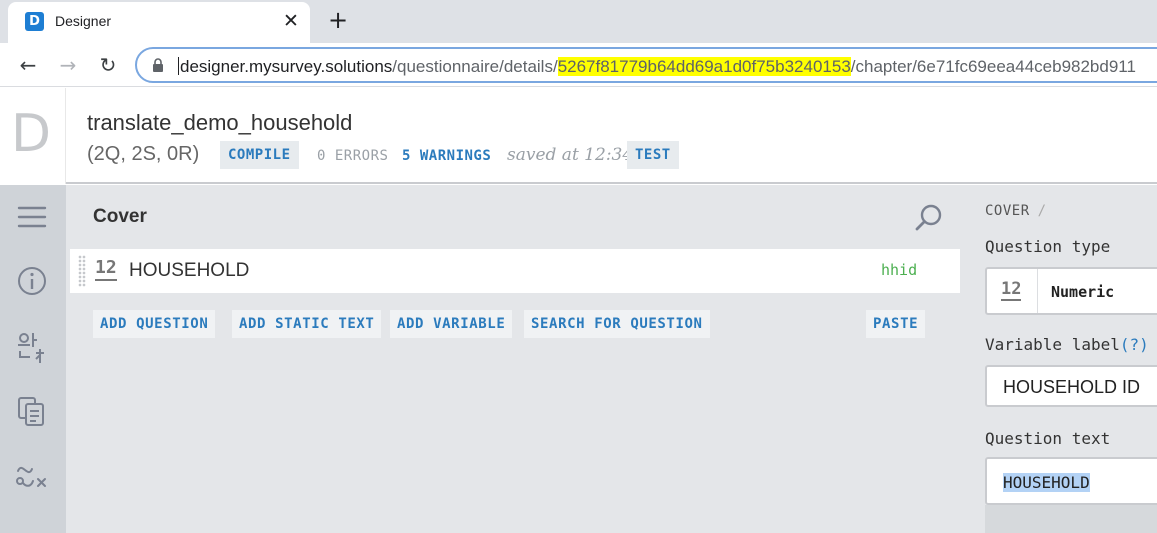  Describe the element at coordinates (1071, 519) in the screenshot. I see `editor-toolbar` at that location.